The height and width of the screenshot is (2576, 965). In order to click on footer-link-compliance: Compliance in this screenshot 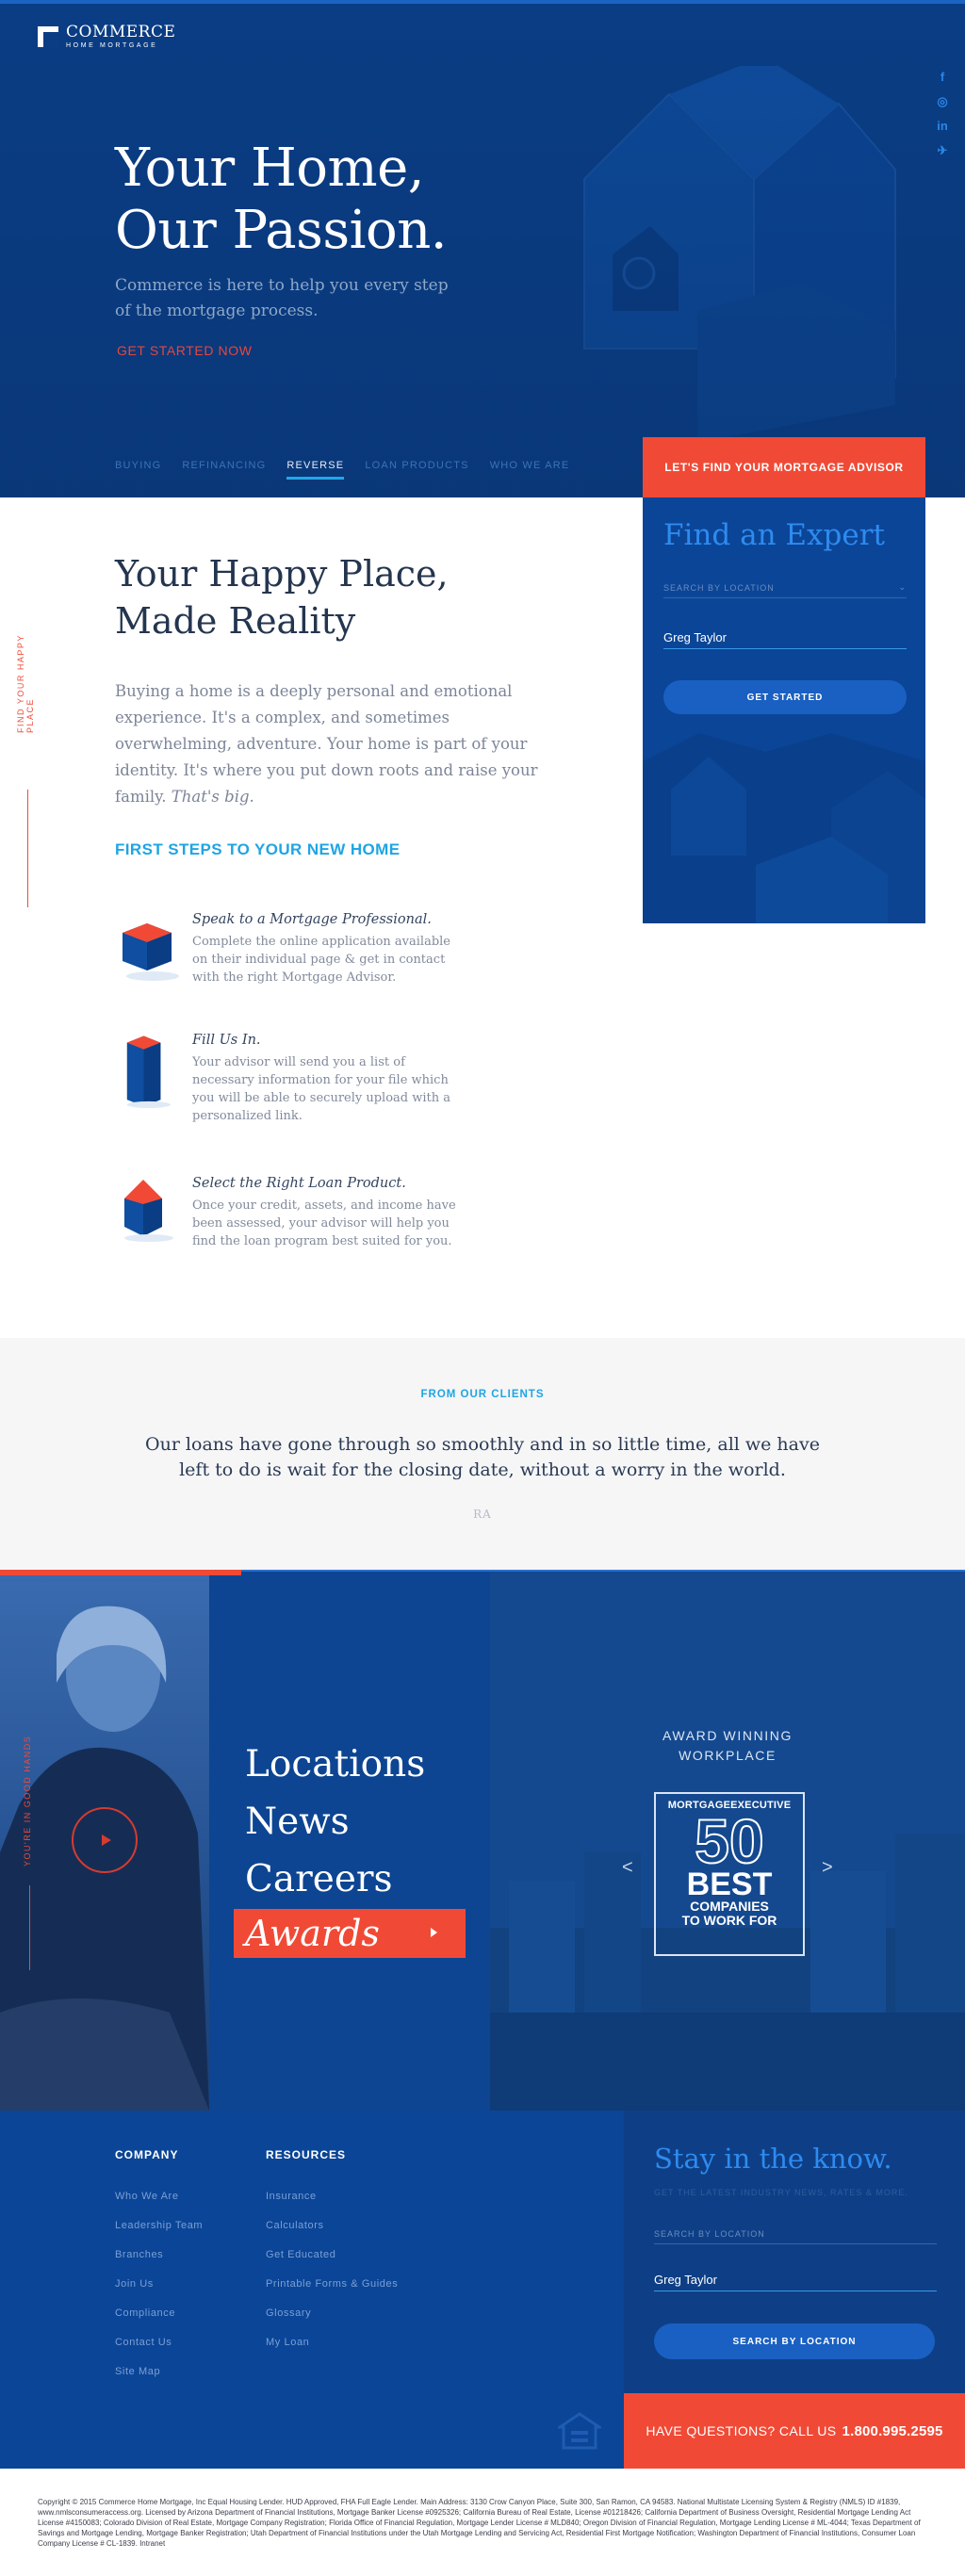, I will do `click(159, 2313)`.